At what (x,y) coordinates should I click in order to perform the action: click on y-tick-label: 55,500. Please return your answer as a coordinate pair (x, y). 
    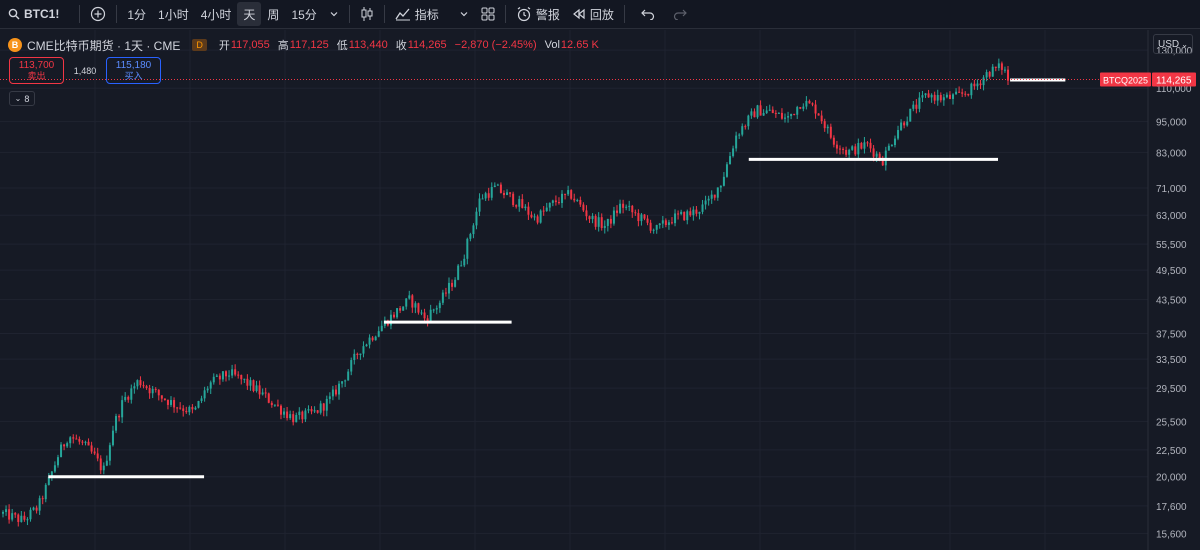
    Looking at the image, I should click on (1171, 245).